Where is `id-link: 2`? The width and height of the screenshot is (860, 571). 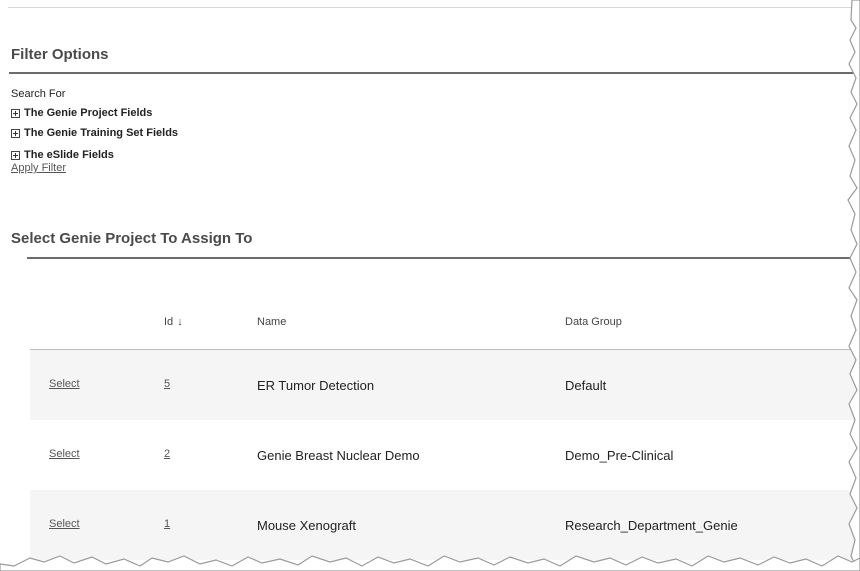 id-link: 2 is located at coordinates (167, 454).